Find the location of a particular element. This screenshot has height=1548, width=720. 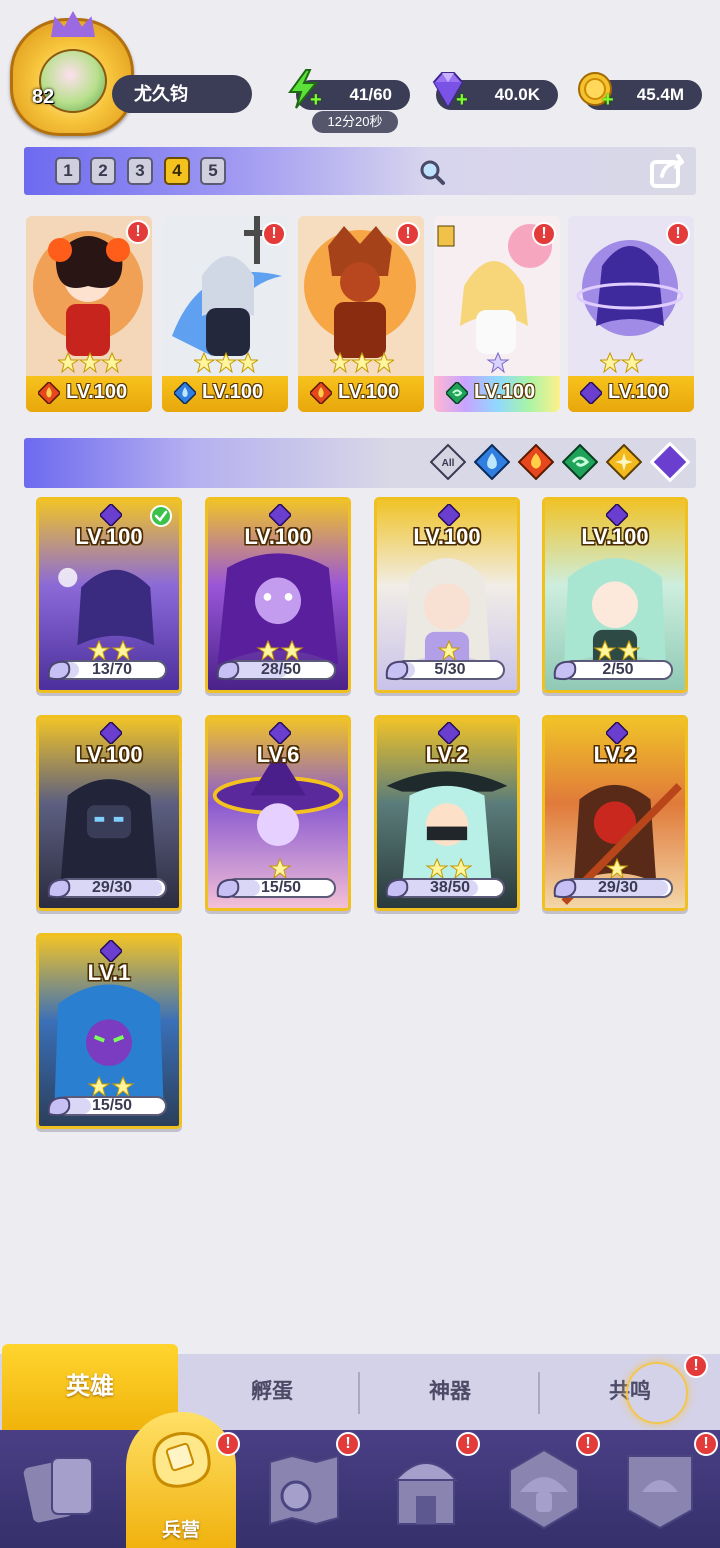

shard-count: 38/50 is located at coordinates (450, 887).